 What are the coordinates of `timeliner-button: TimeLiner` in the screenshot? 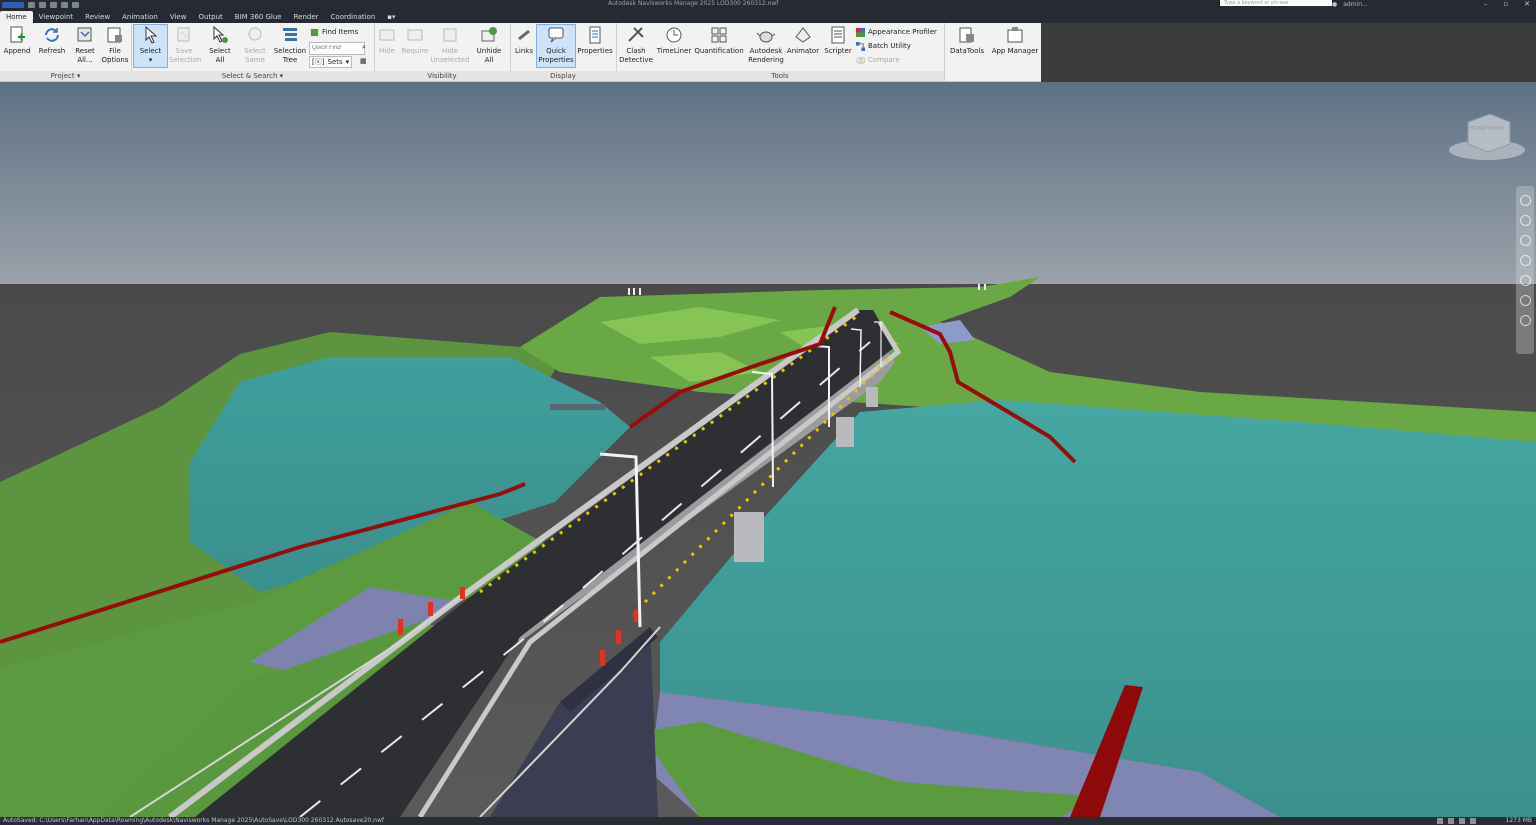 It's located at (674, 40).